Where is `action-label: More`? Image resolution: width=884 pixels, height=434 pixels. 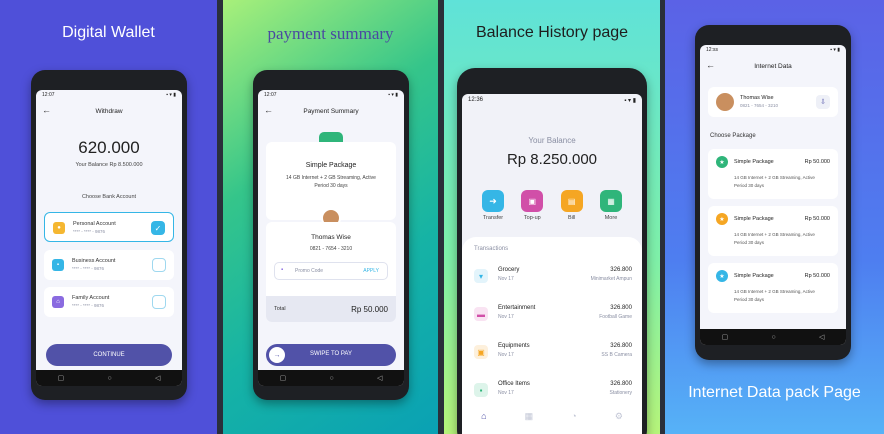
action-label: More is located at coordinates (611, 218).